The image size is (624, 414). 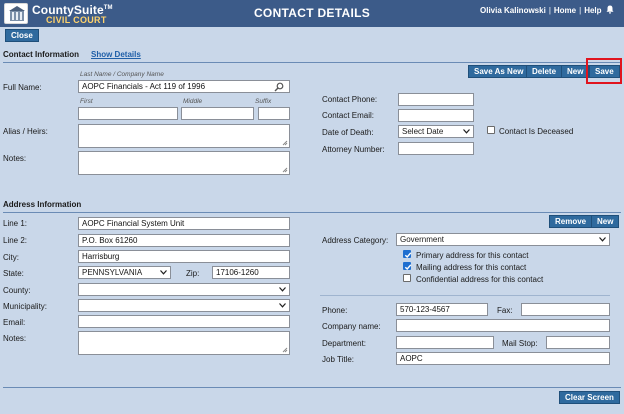 I want to click on save-highlight-box, so click(x=604, y=71).